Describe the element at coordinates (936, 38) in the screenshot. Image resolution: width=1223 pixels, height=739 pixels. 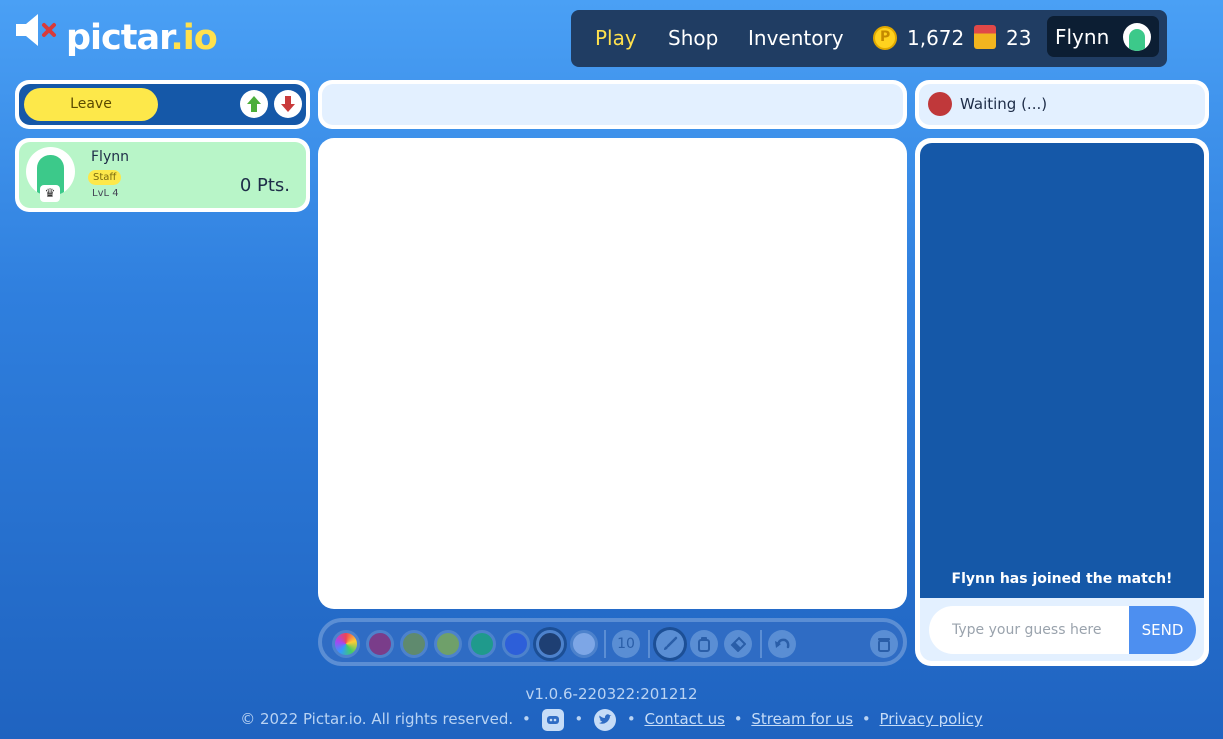
I see `coin-balance: 1,672` at that location.